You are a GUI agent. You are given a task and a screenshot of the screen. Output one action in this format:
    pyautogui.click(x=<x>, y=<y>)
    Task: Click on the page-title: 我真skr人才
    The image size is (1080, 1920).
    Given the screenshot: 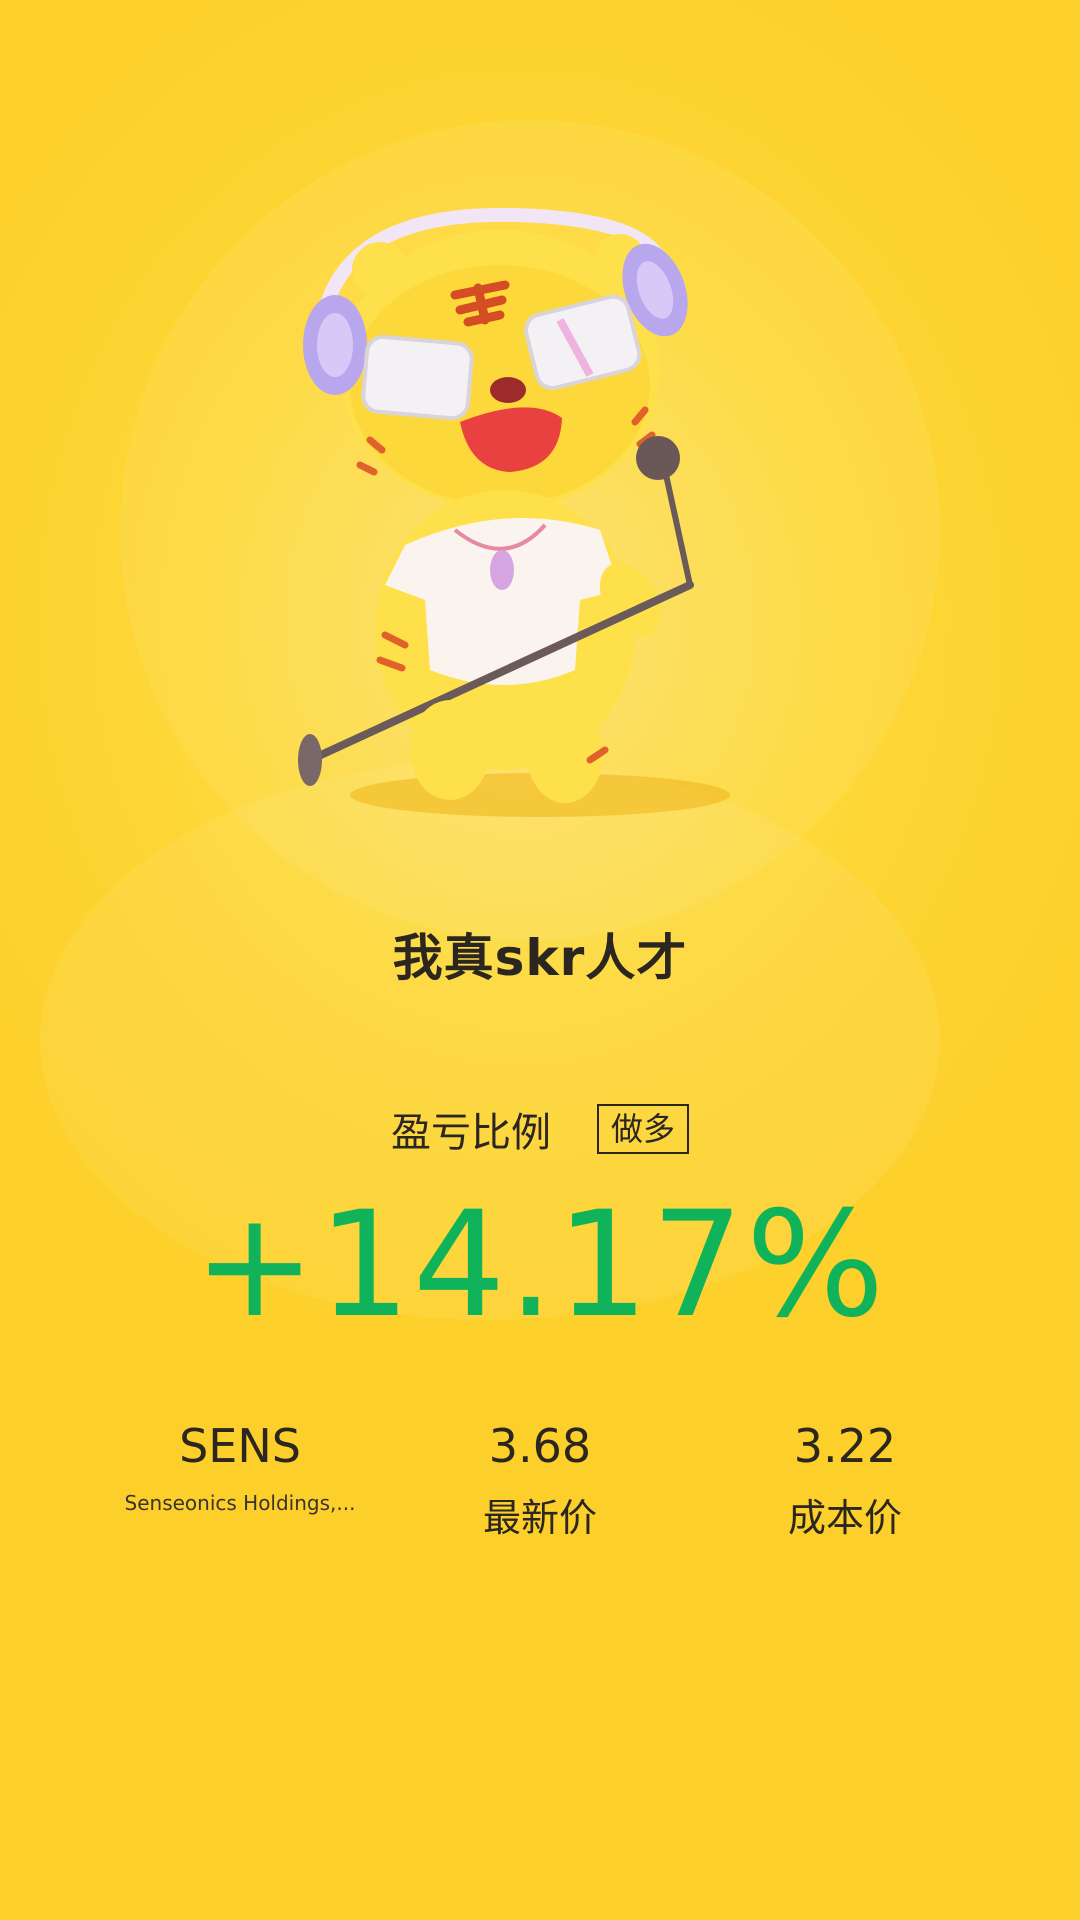 What is the action you would take?
    pyautogui.click(x=540, y=958)
    